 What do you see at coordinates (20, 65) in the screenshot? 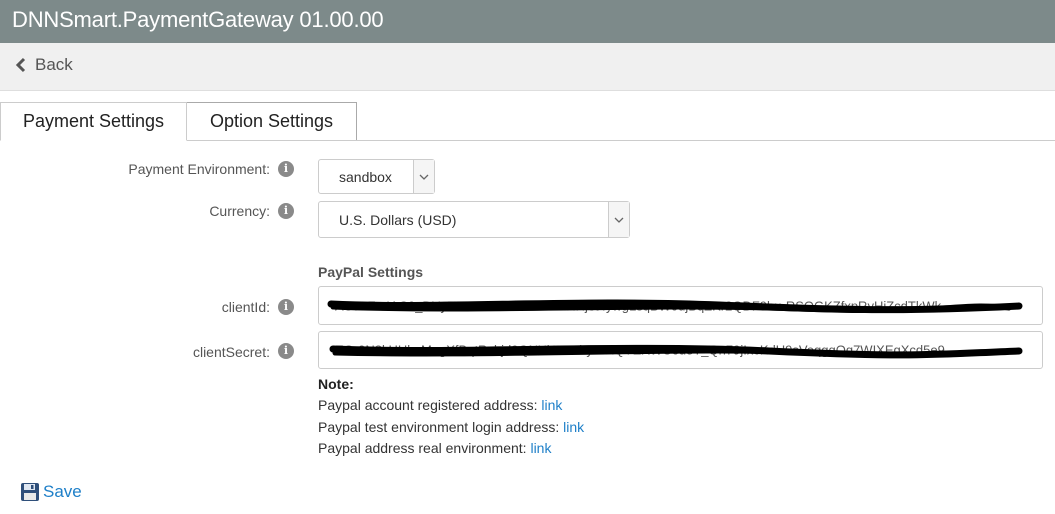
I see `chevron-left-icon` at bounding box center [20, 65].